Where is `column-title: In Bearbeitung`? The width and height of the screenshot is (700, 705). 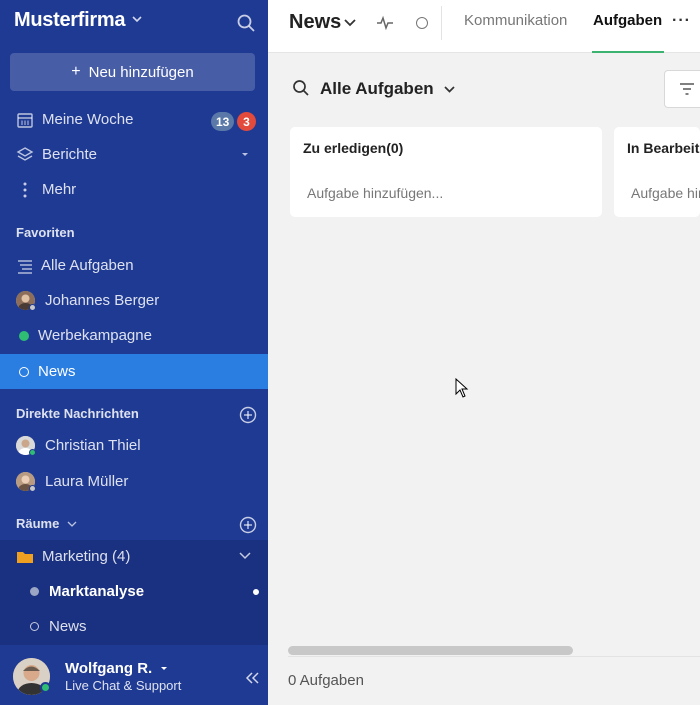
column-title: In Bearbeitung is located at coordinates (663, 148).